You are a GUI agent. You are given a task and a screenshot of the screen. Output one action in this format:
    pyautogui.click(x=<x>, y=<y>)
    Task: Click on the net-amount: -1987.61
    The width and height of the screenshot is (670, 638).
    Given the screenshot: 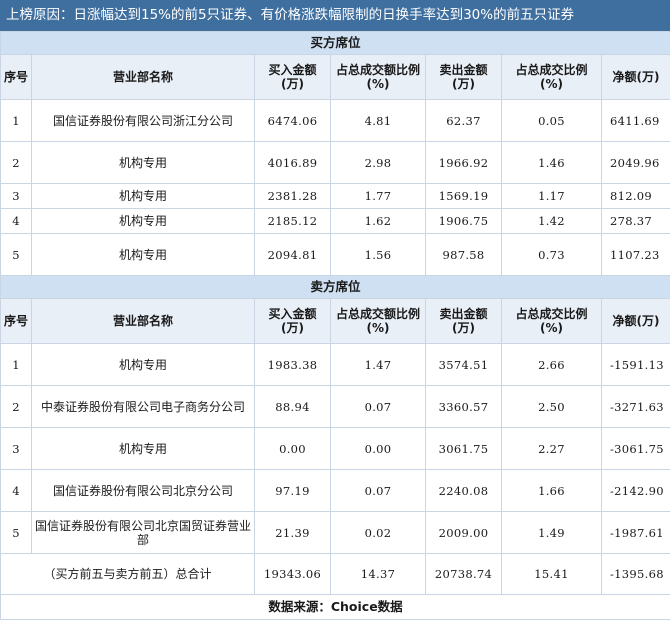 What is the action you would take?
    pyautogui.click(x=635, y=532)
    